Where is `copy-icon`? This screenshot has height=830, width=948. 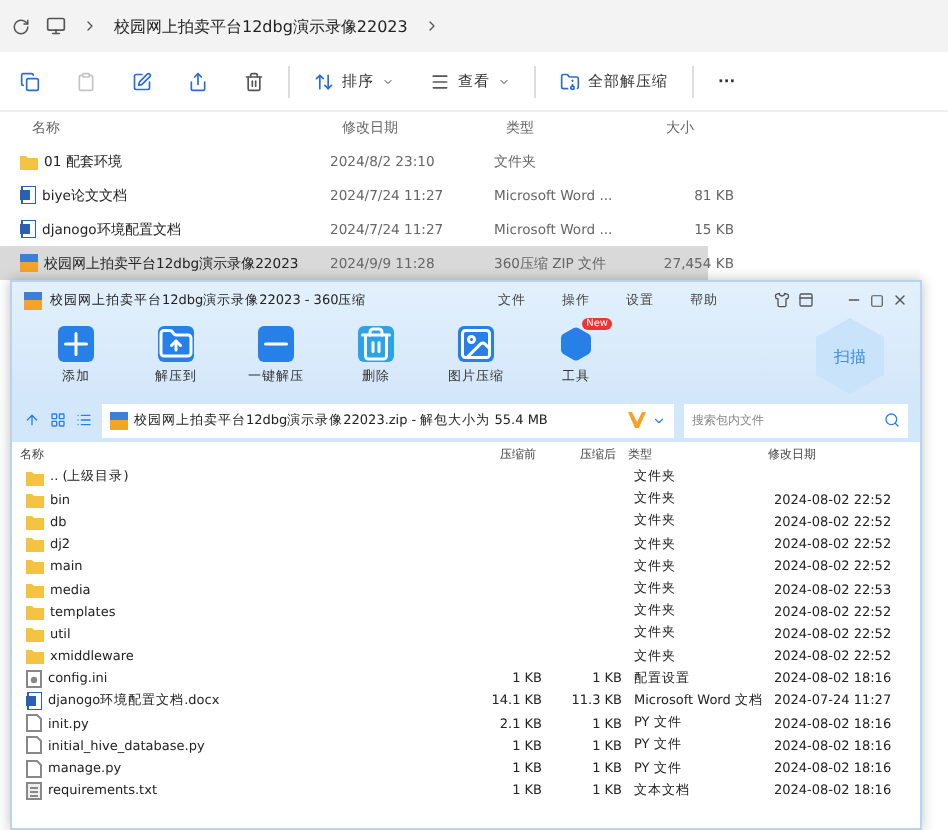
copy-icon is located at coordinates (30, 81).